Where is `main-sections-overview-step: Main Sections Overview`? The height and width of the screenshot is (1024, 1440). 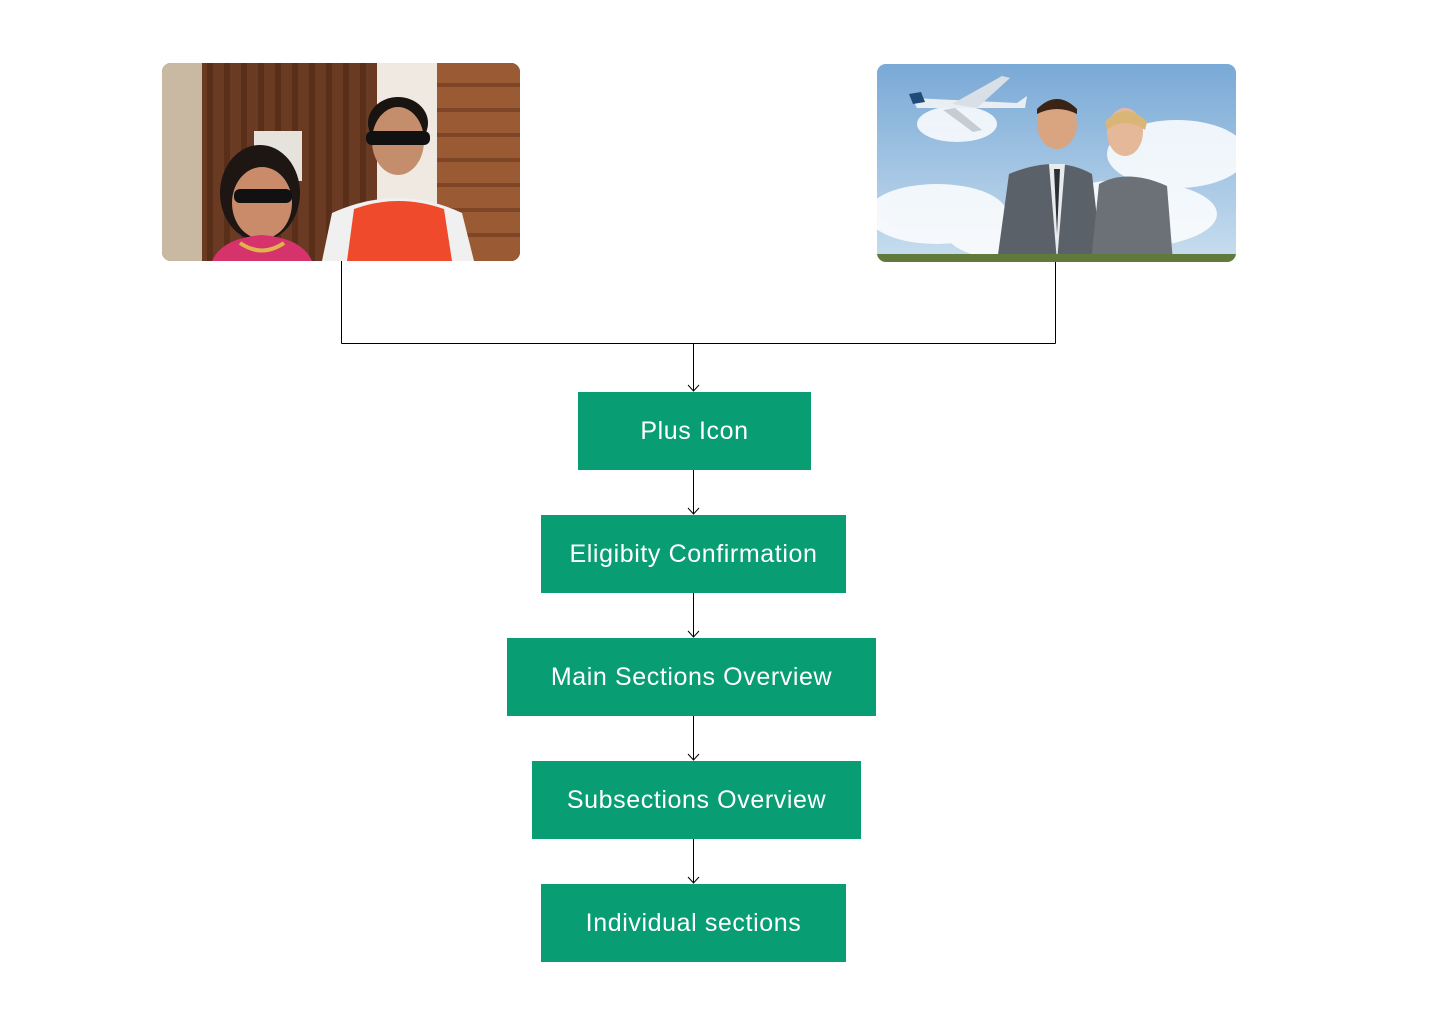 main-sections-overview-step: Main Sections Overview is located at coordinates (691, 677).